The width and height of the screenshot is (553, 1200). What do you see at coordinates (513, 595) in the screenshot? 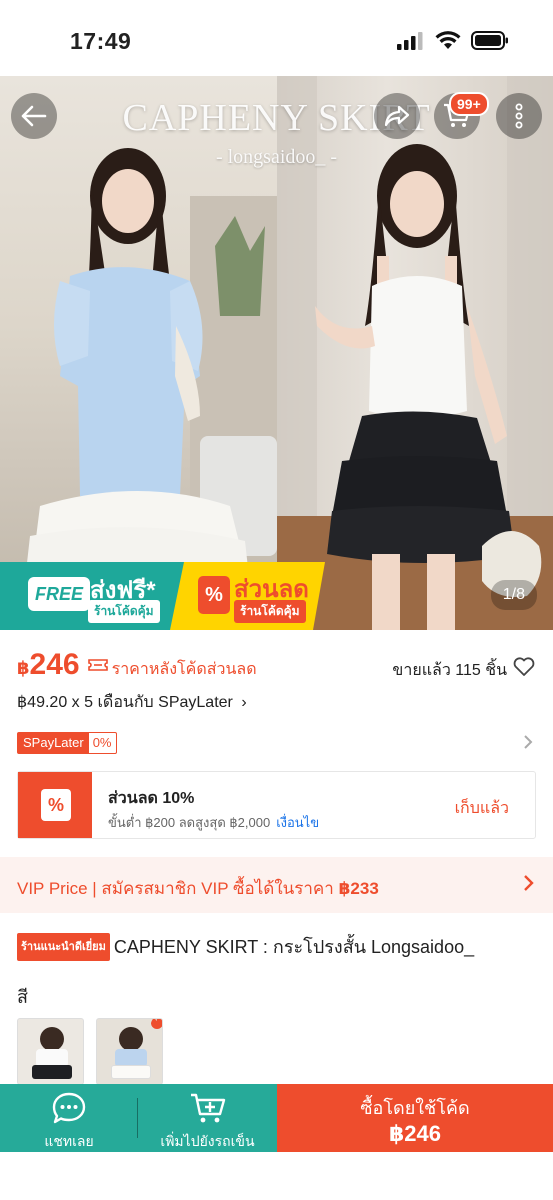
I see `image-page-indicator: 1/8` at bounding box center [513, 595].